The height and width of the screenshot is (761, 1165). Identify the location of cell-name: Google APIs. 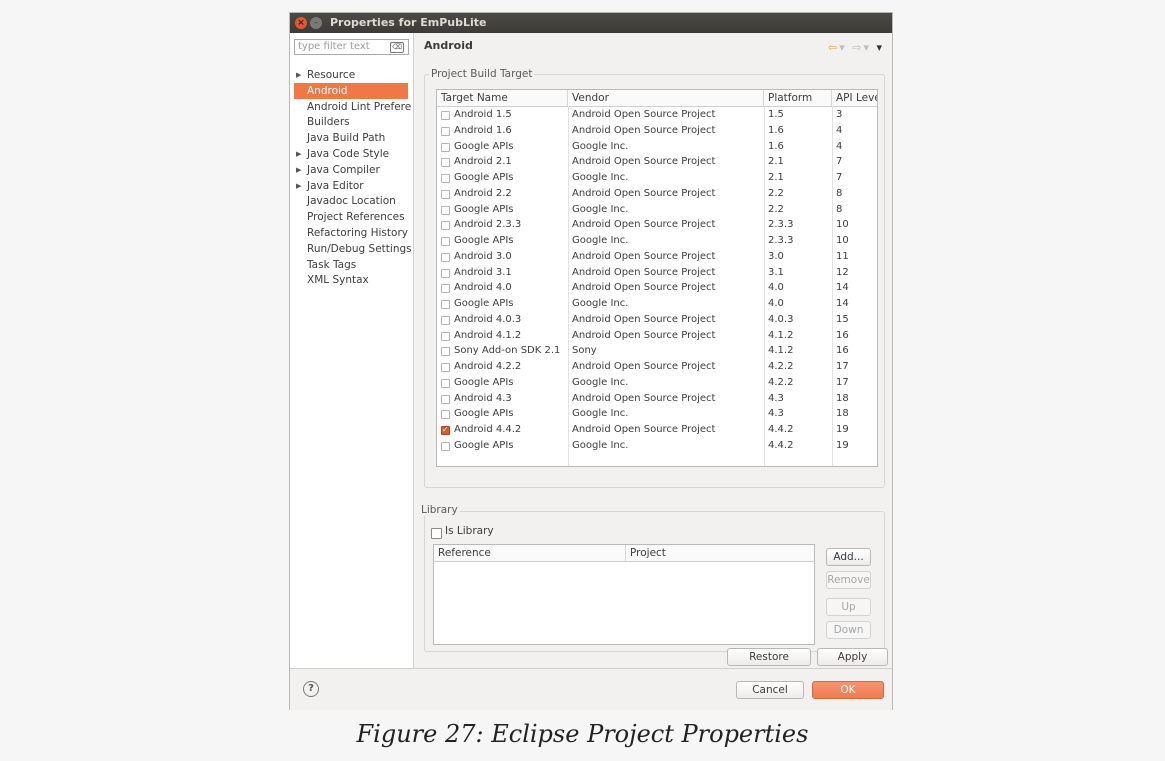
(484, 445).